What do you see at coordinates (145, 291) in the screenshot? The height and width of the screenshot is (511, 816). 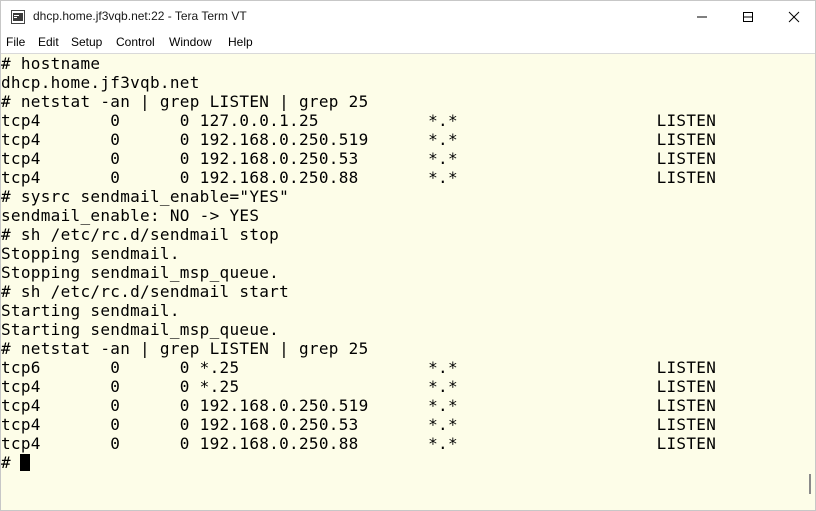 I see `terminal-line: # sh /etc/rc.d/sendmail start` at bounding box center [145, 291].